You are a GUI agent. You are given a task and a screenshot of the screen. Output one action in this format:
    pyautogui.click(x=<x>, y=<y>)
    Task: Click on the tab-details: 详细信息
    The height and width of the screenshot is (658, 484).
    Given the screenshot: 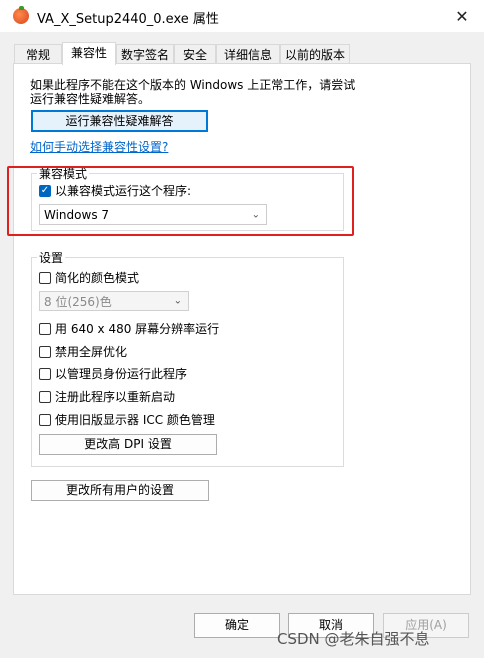 What is the action you would take?
    pyautogui.click(x=248, y=54)
    